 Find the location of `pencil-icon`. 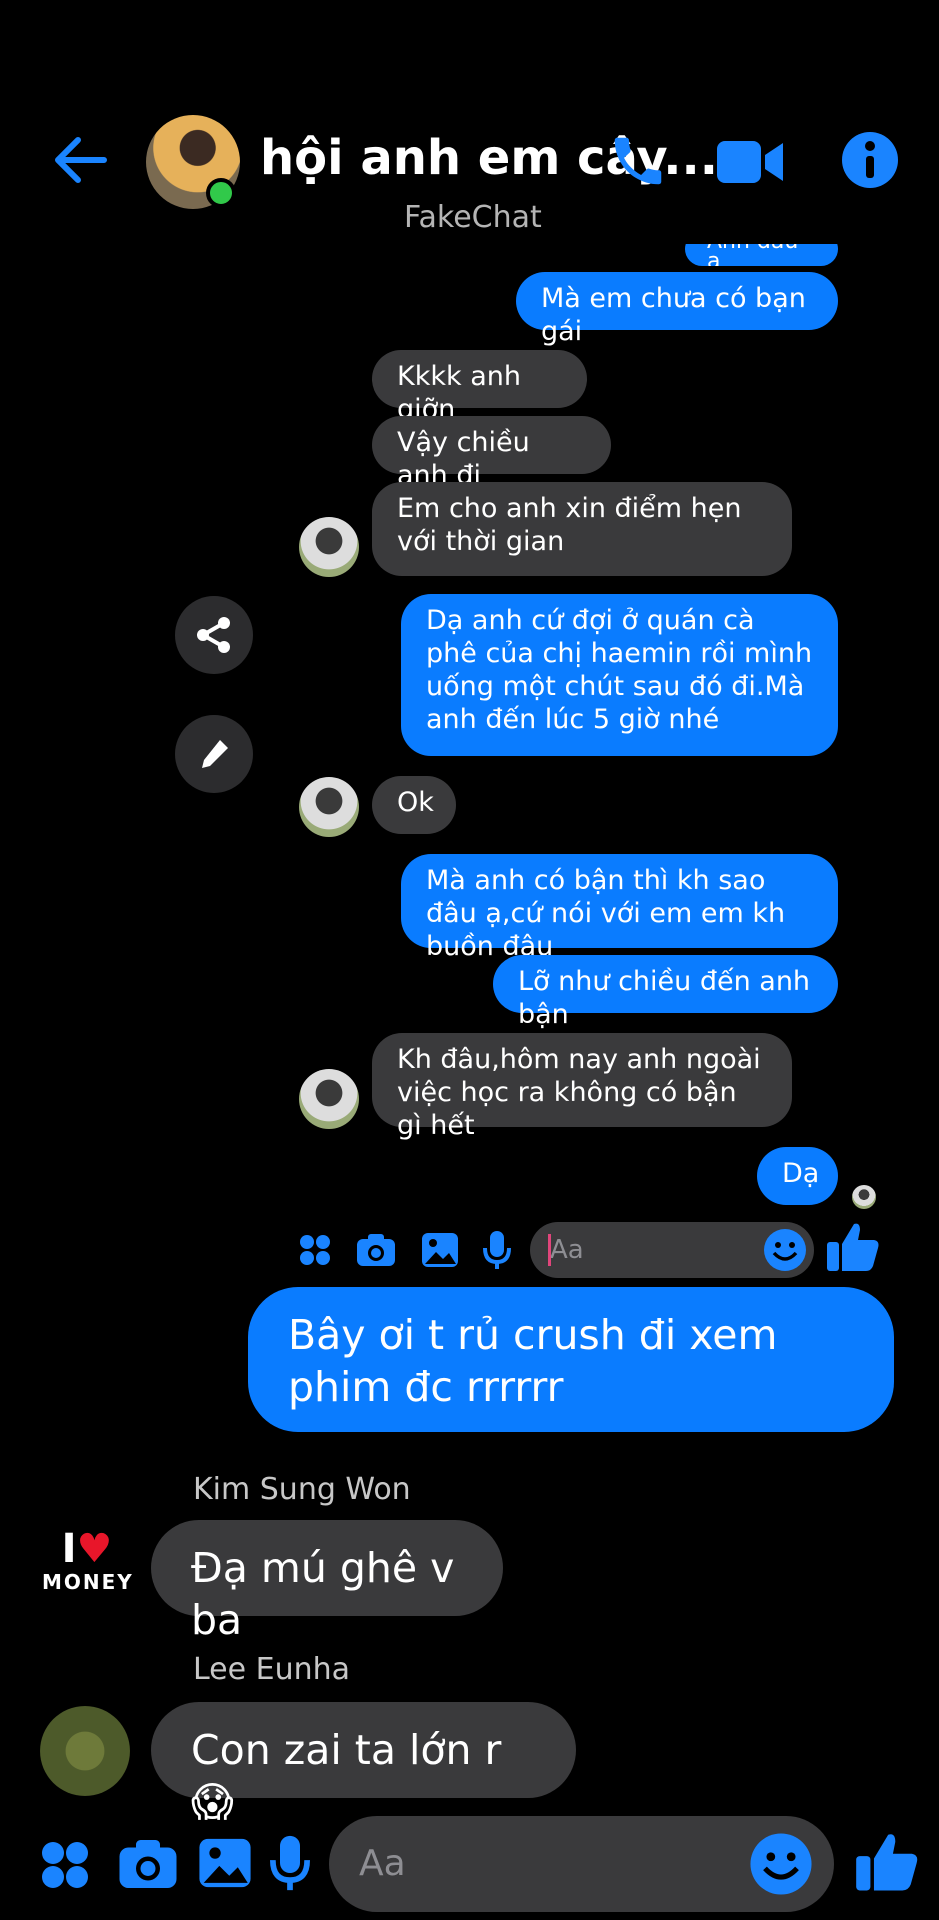

pencil-icon is located at coordinates (215, 754).